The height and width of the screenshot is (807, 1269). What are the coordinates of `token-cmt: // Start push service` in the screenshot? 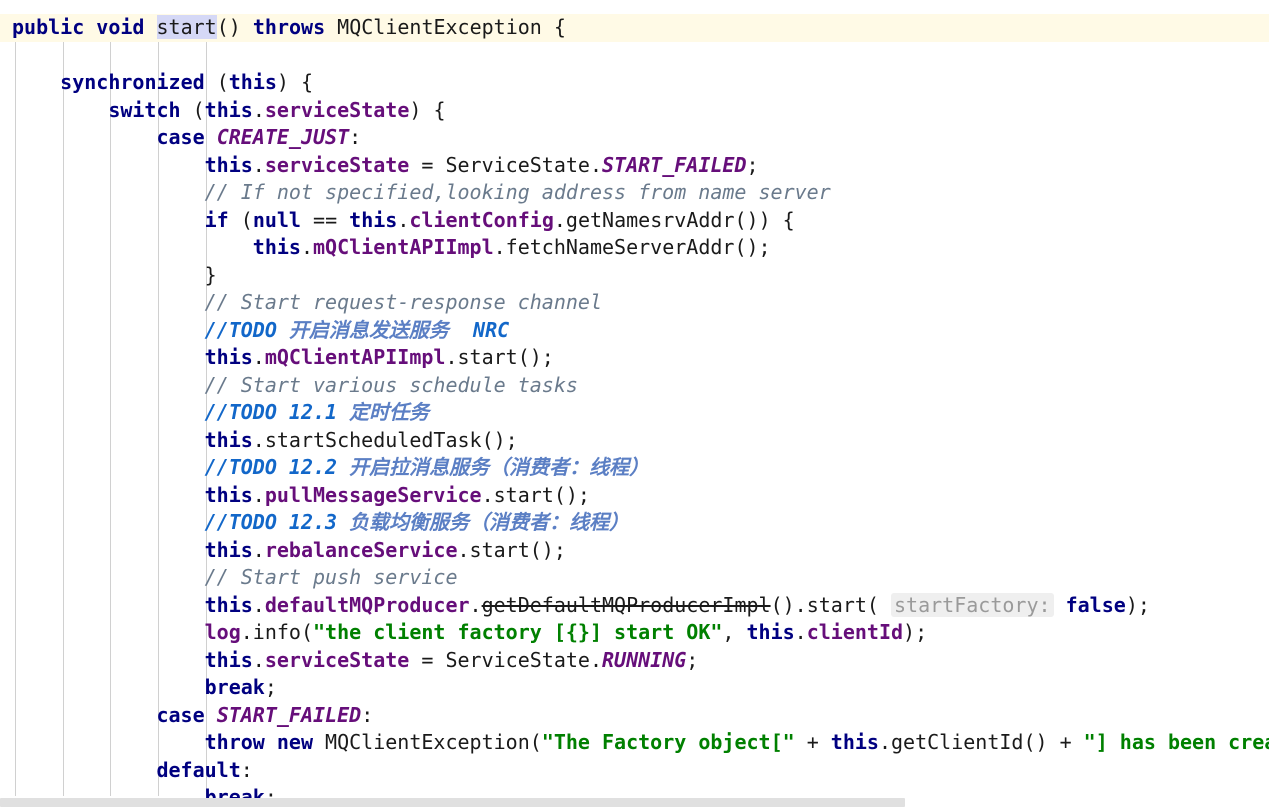 It's located at (331, 577).